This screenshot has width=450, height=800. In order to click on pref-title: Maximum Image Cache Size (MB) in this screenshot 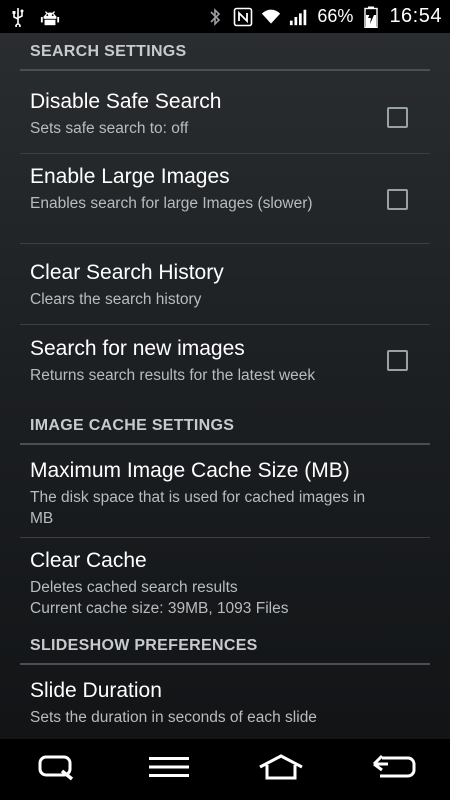, I will do `click(190, 470)`.